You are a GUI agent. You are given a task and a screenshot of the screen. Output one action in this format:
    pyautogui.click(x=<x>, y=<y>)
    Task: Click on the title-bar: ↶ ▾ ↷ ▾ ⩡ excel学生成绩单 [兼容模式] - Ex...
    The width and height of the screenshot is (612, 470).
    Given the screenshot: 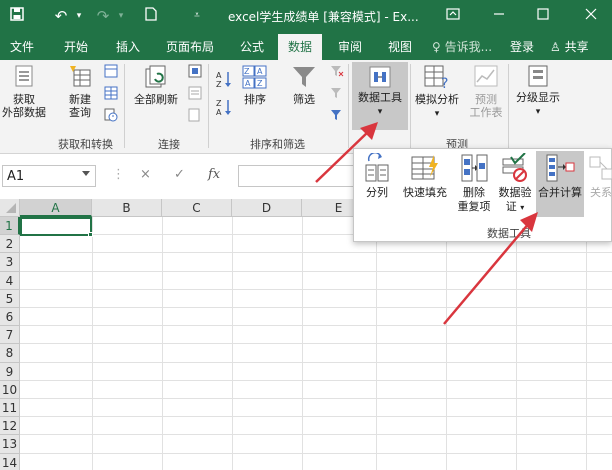 What is the action you would take?
    pyautogui.click(x=306, y=16)
    